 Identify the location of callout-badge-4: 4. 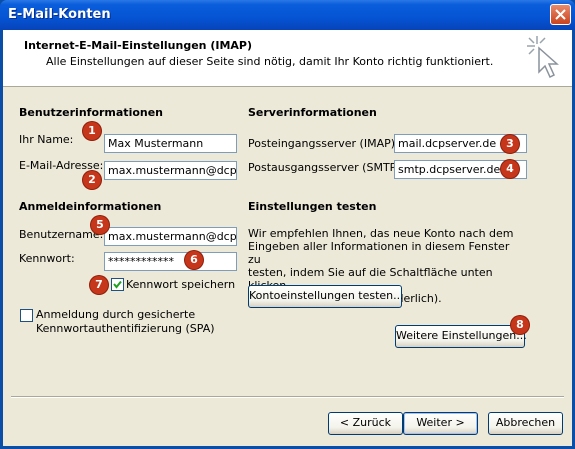
(510, 169).